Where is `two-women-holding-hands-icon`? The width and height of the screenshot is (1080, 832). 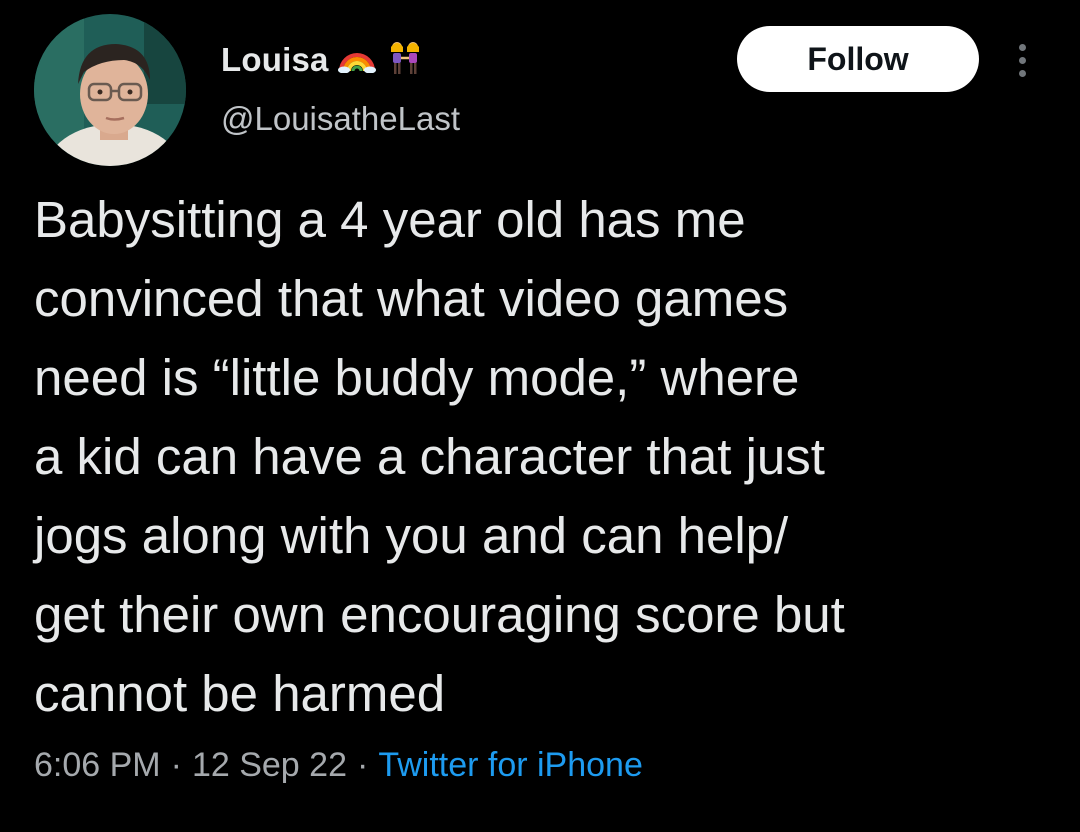 two-women-holding-hands-icon is located at coordinates (405, 60).